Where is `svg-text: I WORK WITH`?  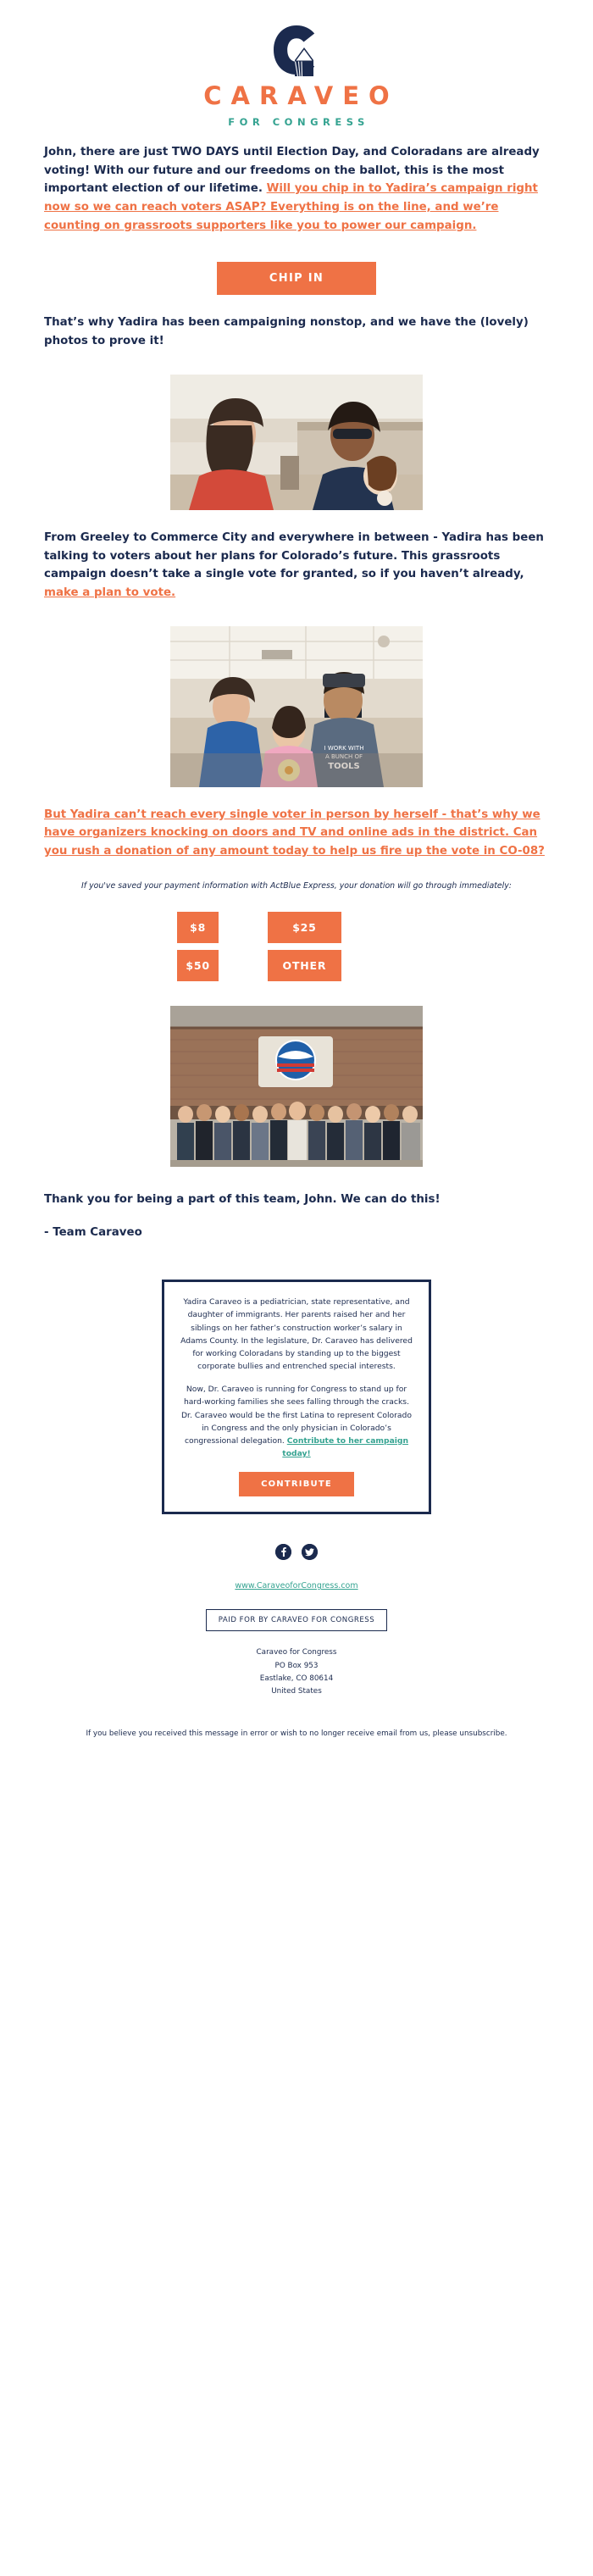 svg-text: I WORK WITH is located at coordinates (344, 748).